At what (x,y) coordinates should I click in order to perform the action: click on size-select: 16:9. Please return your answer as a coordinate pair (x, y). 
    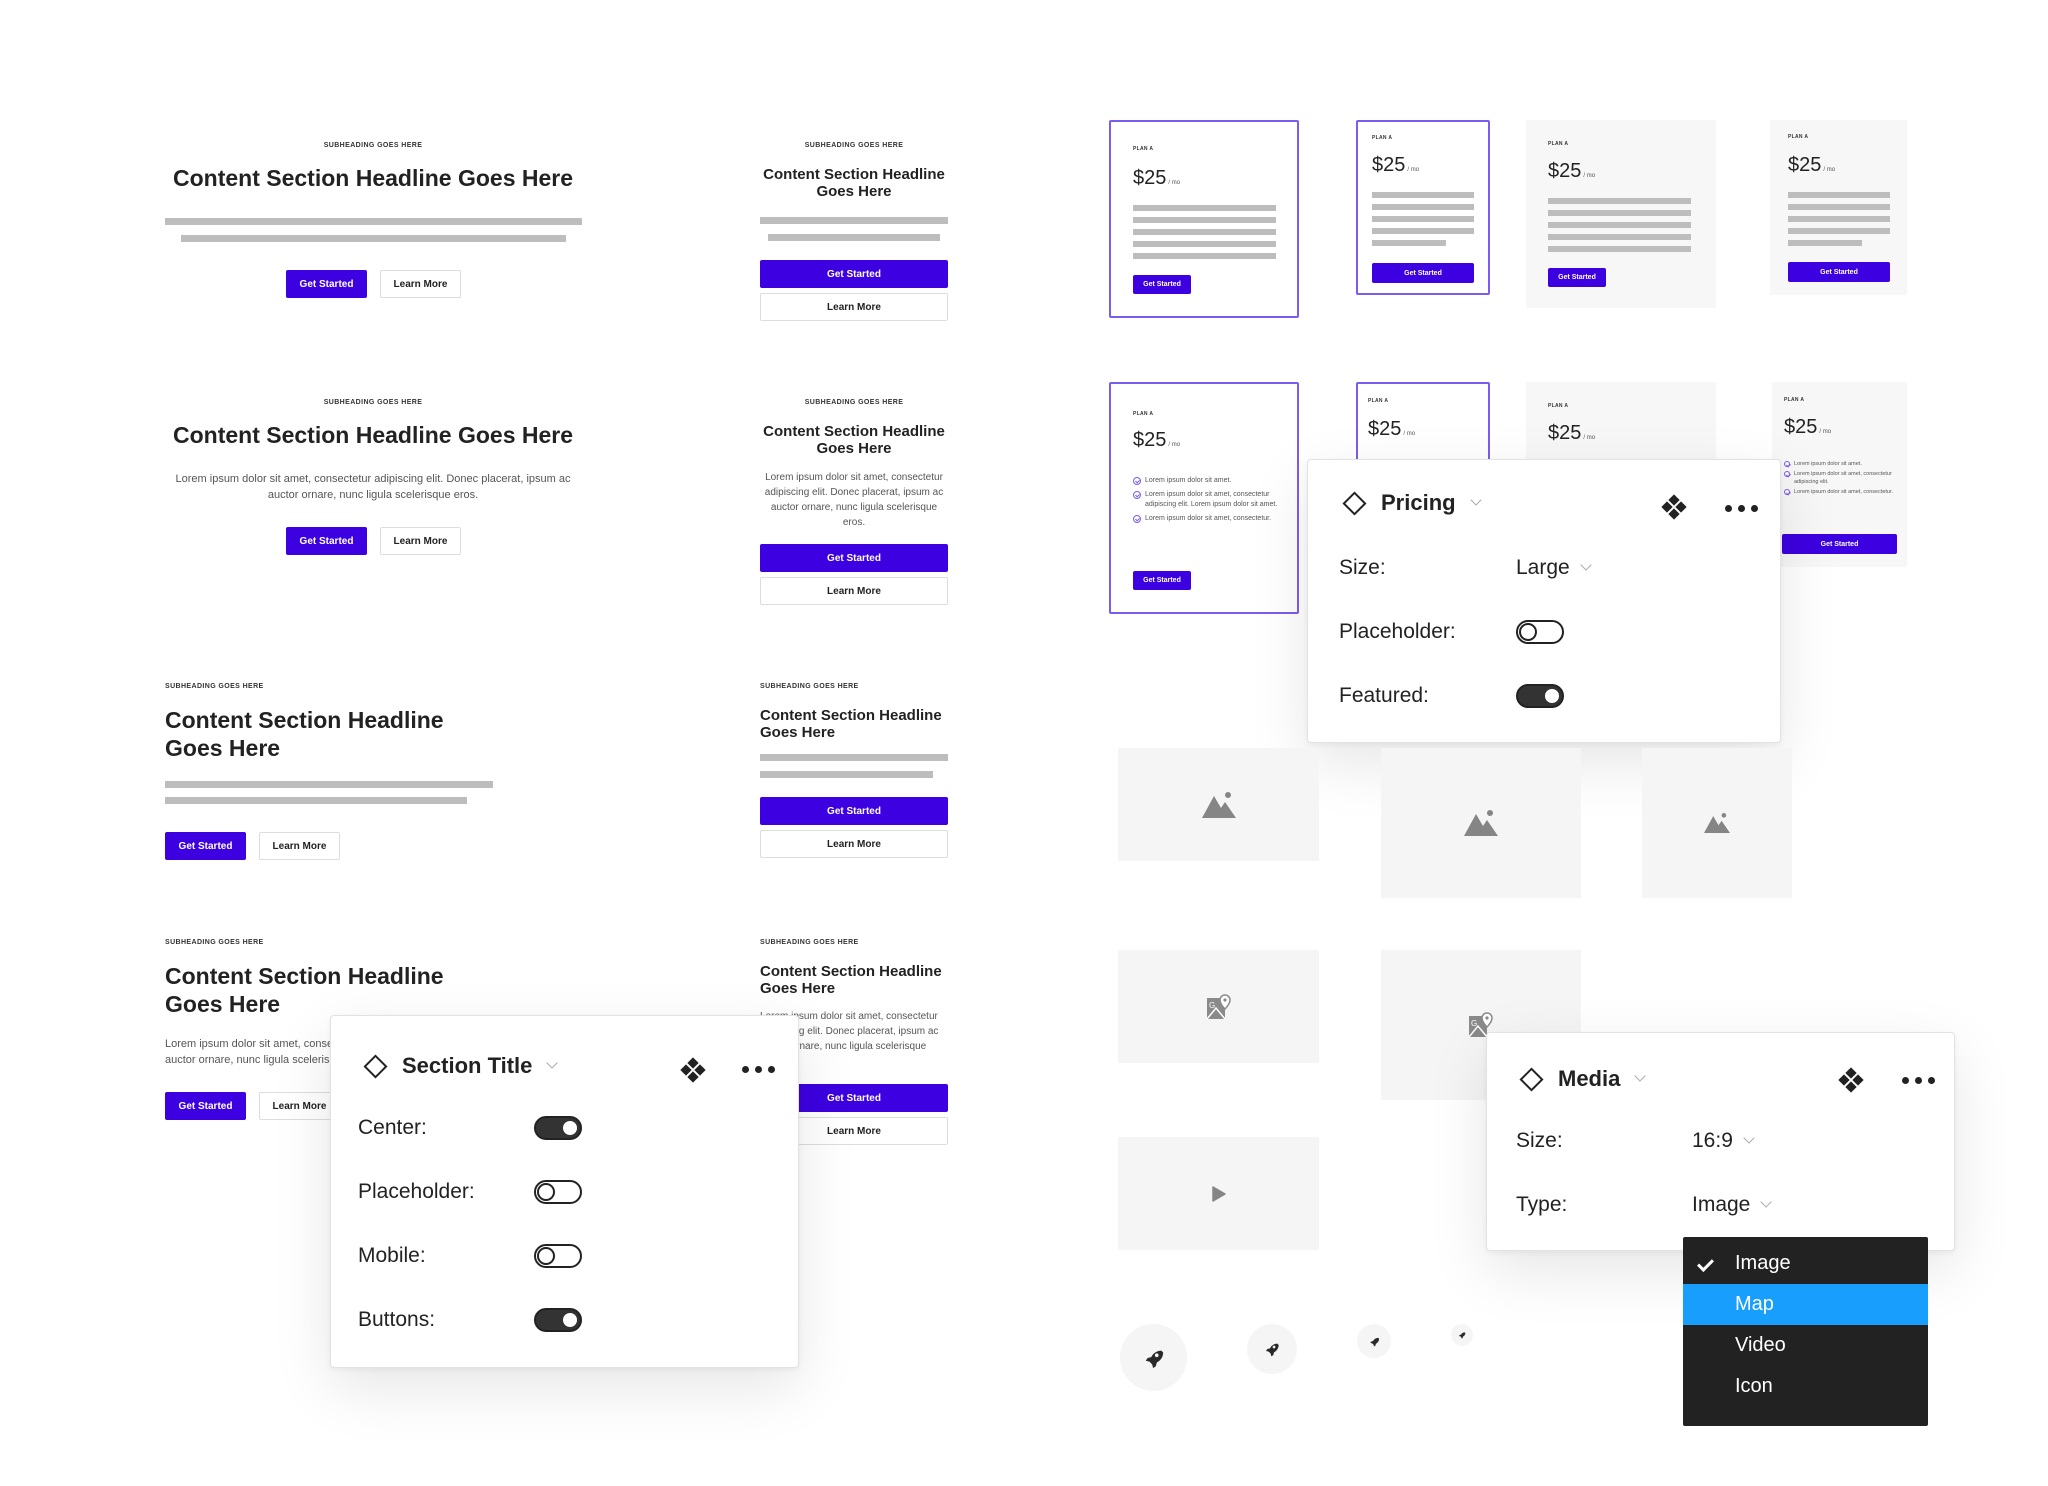
    Looking at the image, I should click on (1723, 1141).